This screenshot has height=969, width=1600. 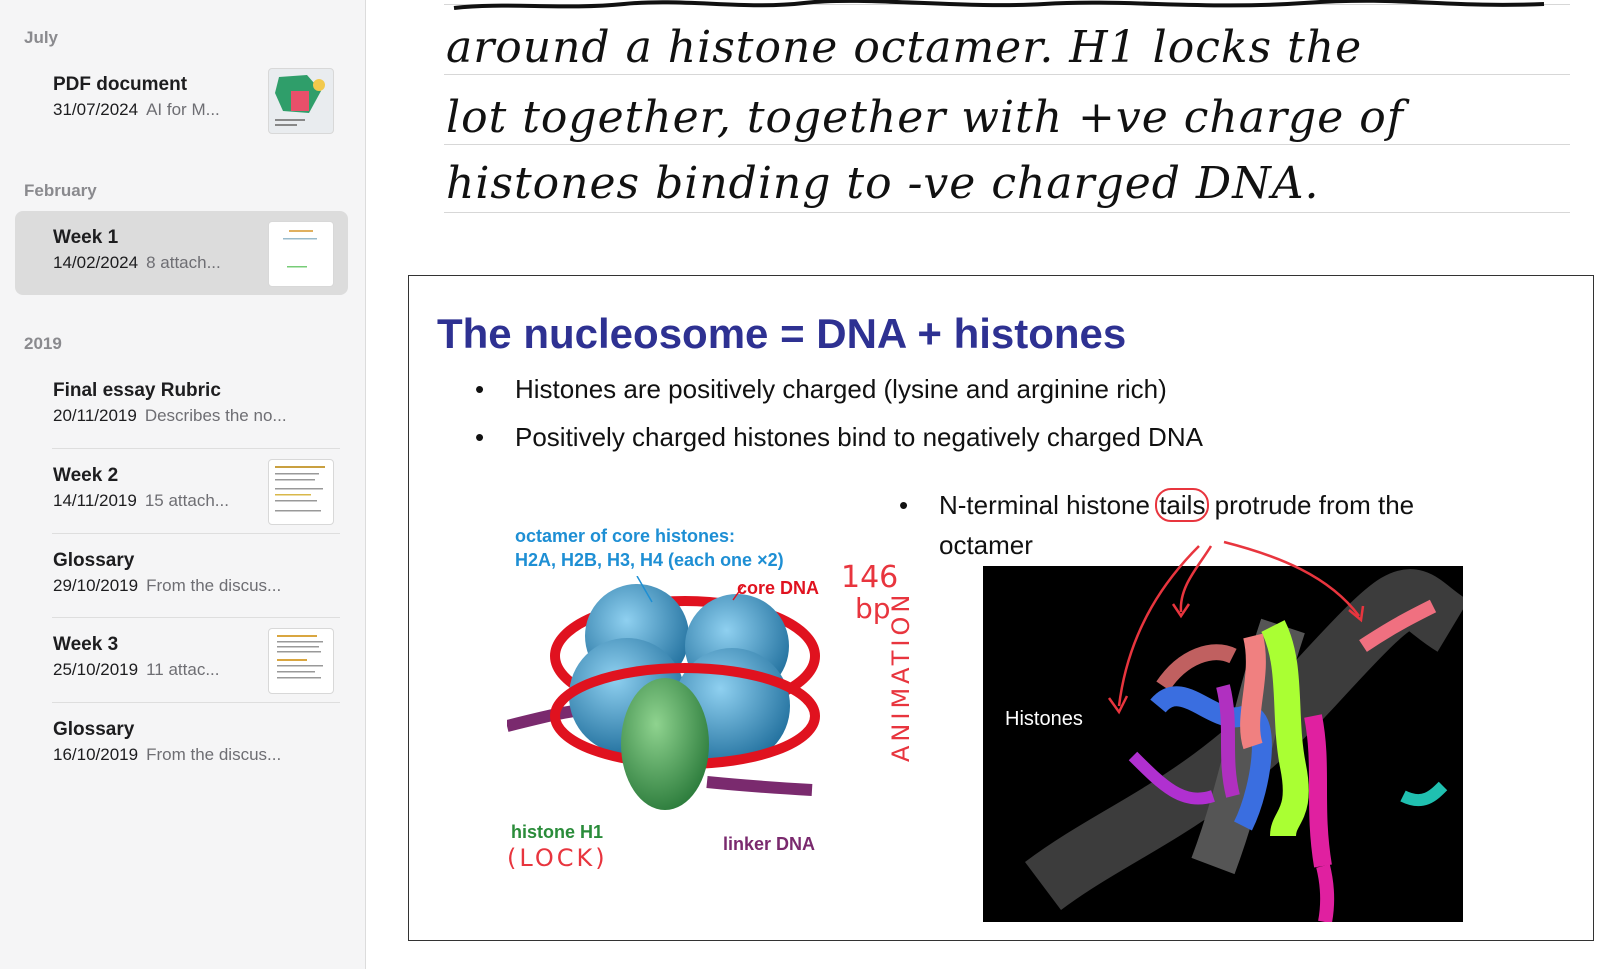 What do you see at coordinates (96, 262) in the screenshot?
I see `note-date: 14/02/2024` at bounding box center [96, 262].